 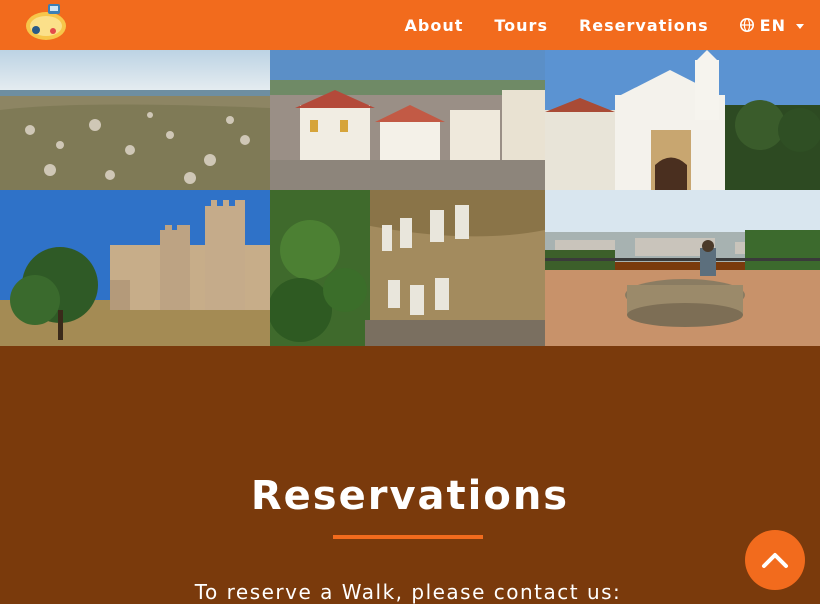 I want to click on nav-links: About Tours Reservations EN, so click(x=589, y=25).